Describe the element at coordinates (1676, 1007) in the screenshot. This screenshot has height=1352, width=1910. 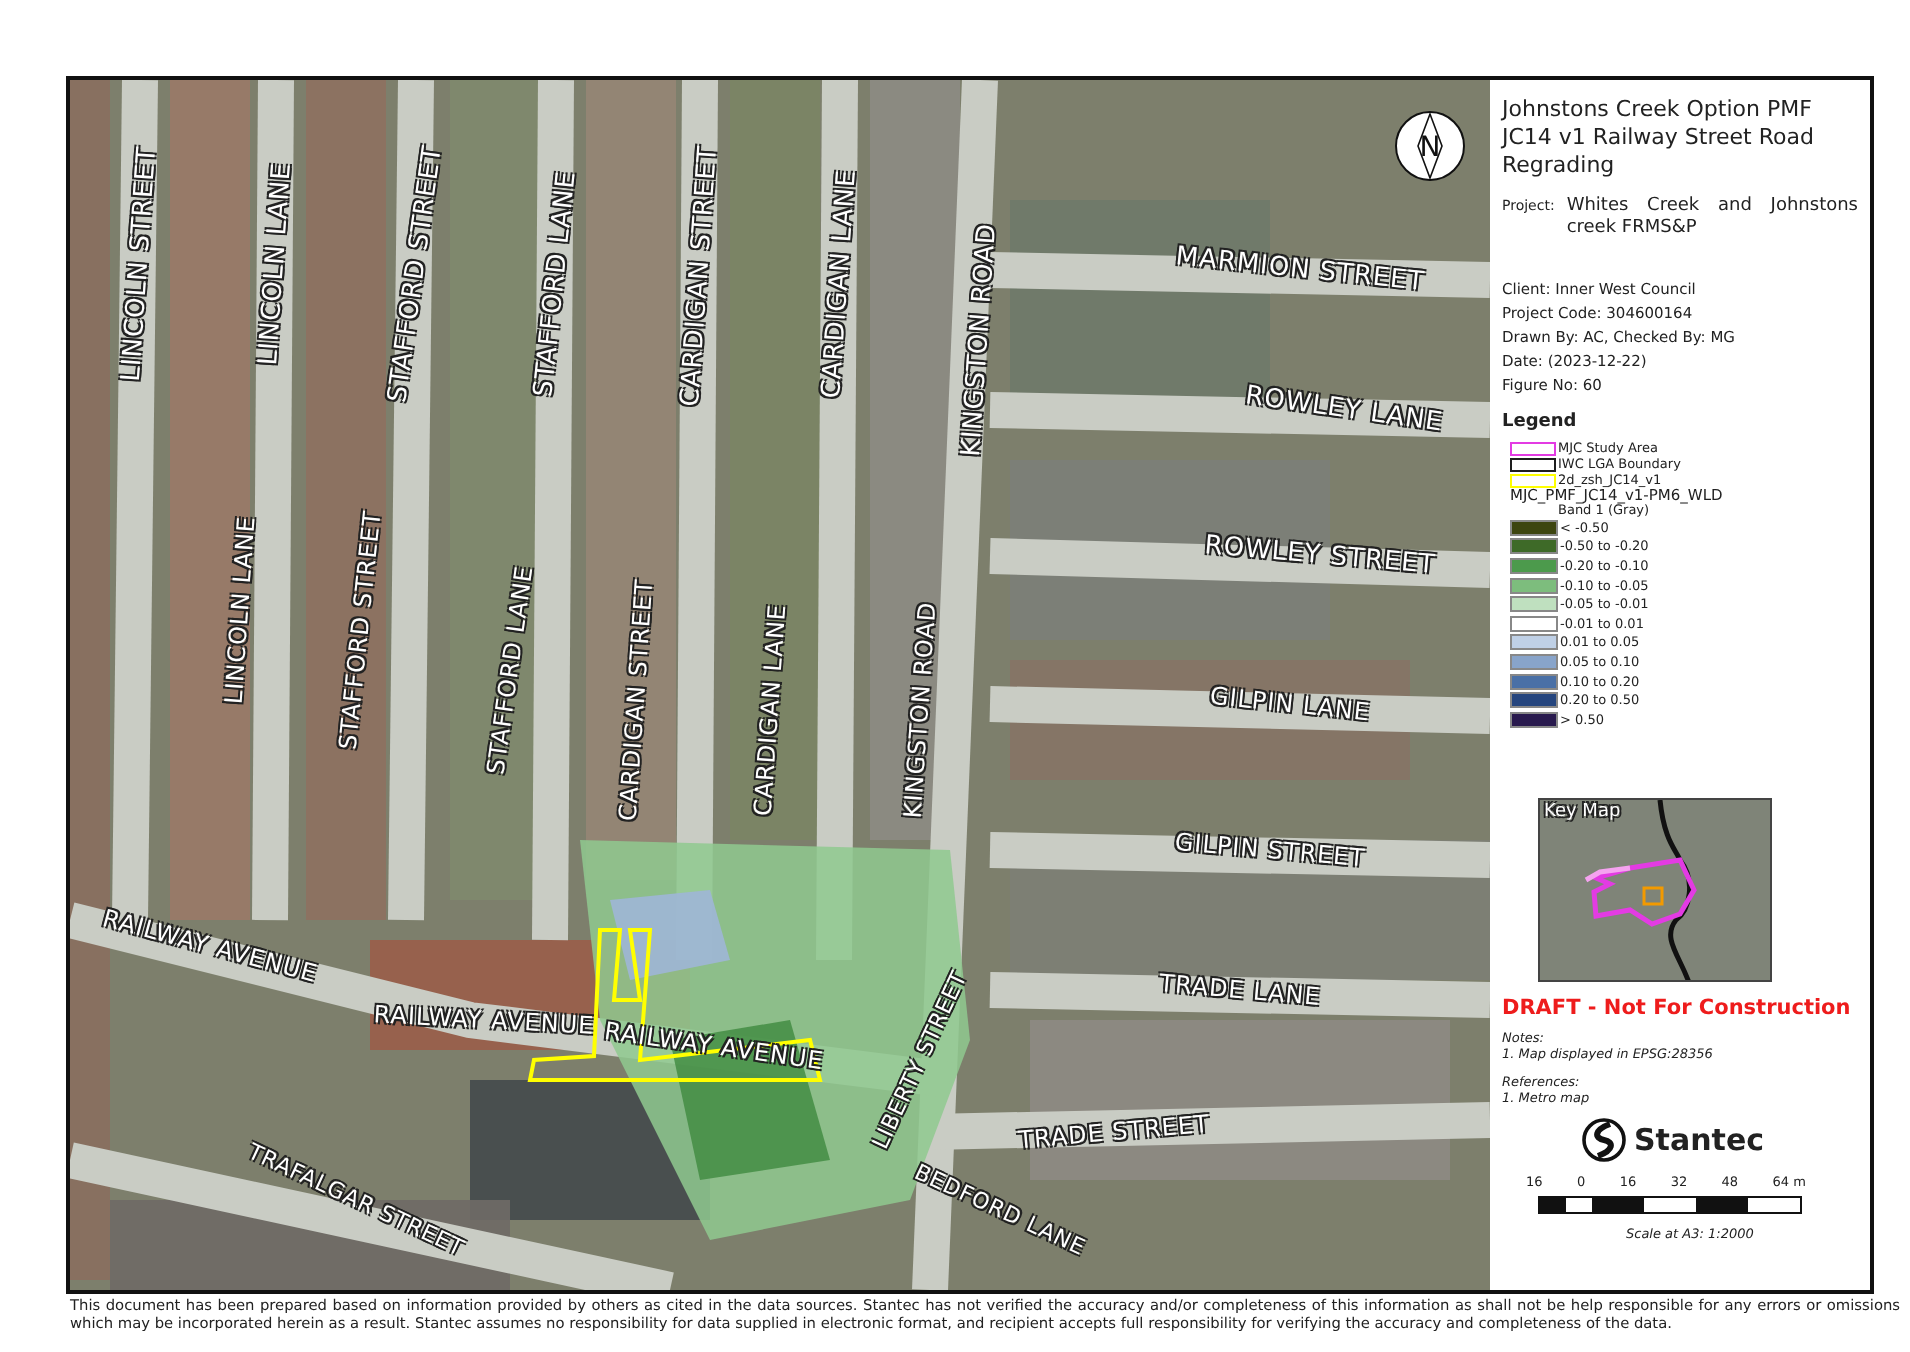
I see `draft-notice: DRAFT - Not For Construction` at that location.